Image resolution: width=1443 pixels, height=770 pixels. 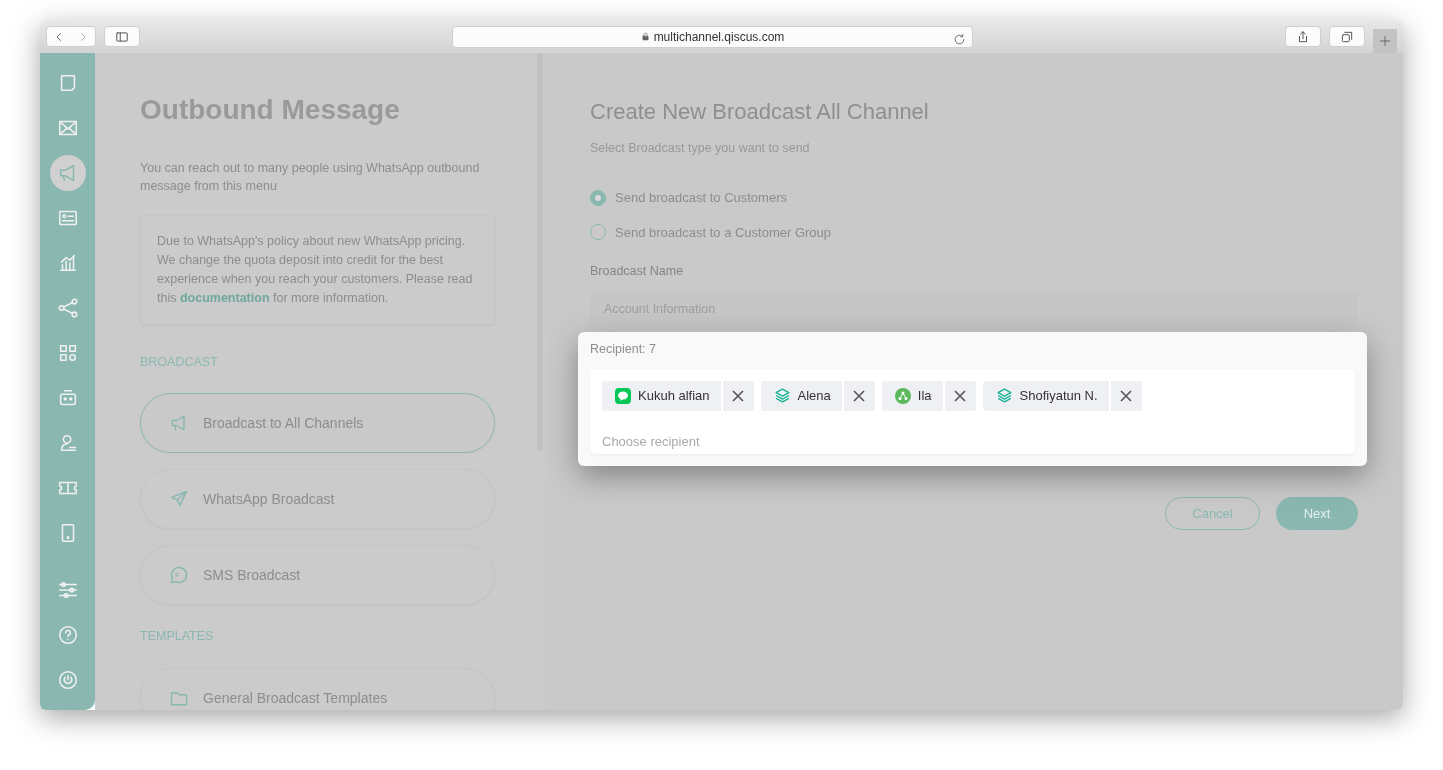 What do you see at coordinates (1058, 396) in the screenshot?
I see `recipient-name: Shofiyatun N.` at bounding box center [1058, 396].